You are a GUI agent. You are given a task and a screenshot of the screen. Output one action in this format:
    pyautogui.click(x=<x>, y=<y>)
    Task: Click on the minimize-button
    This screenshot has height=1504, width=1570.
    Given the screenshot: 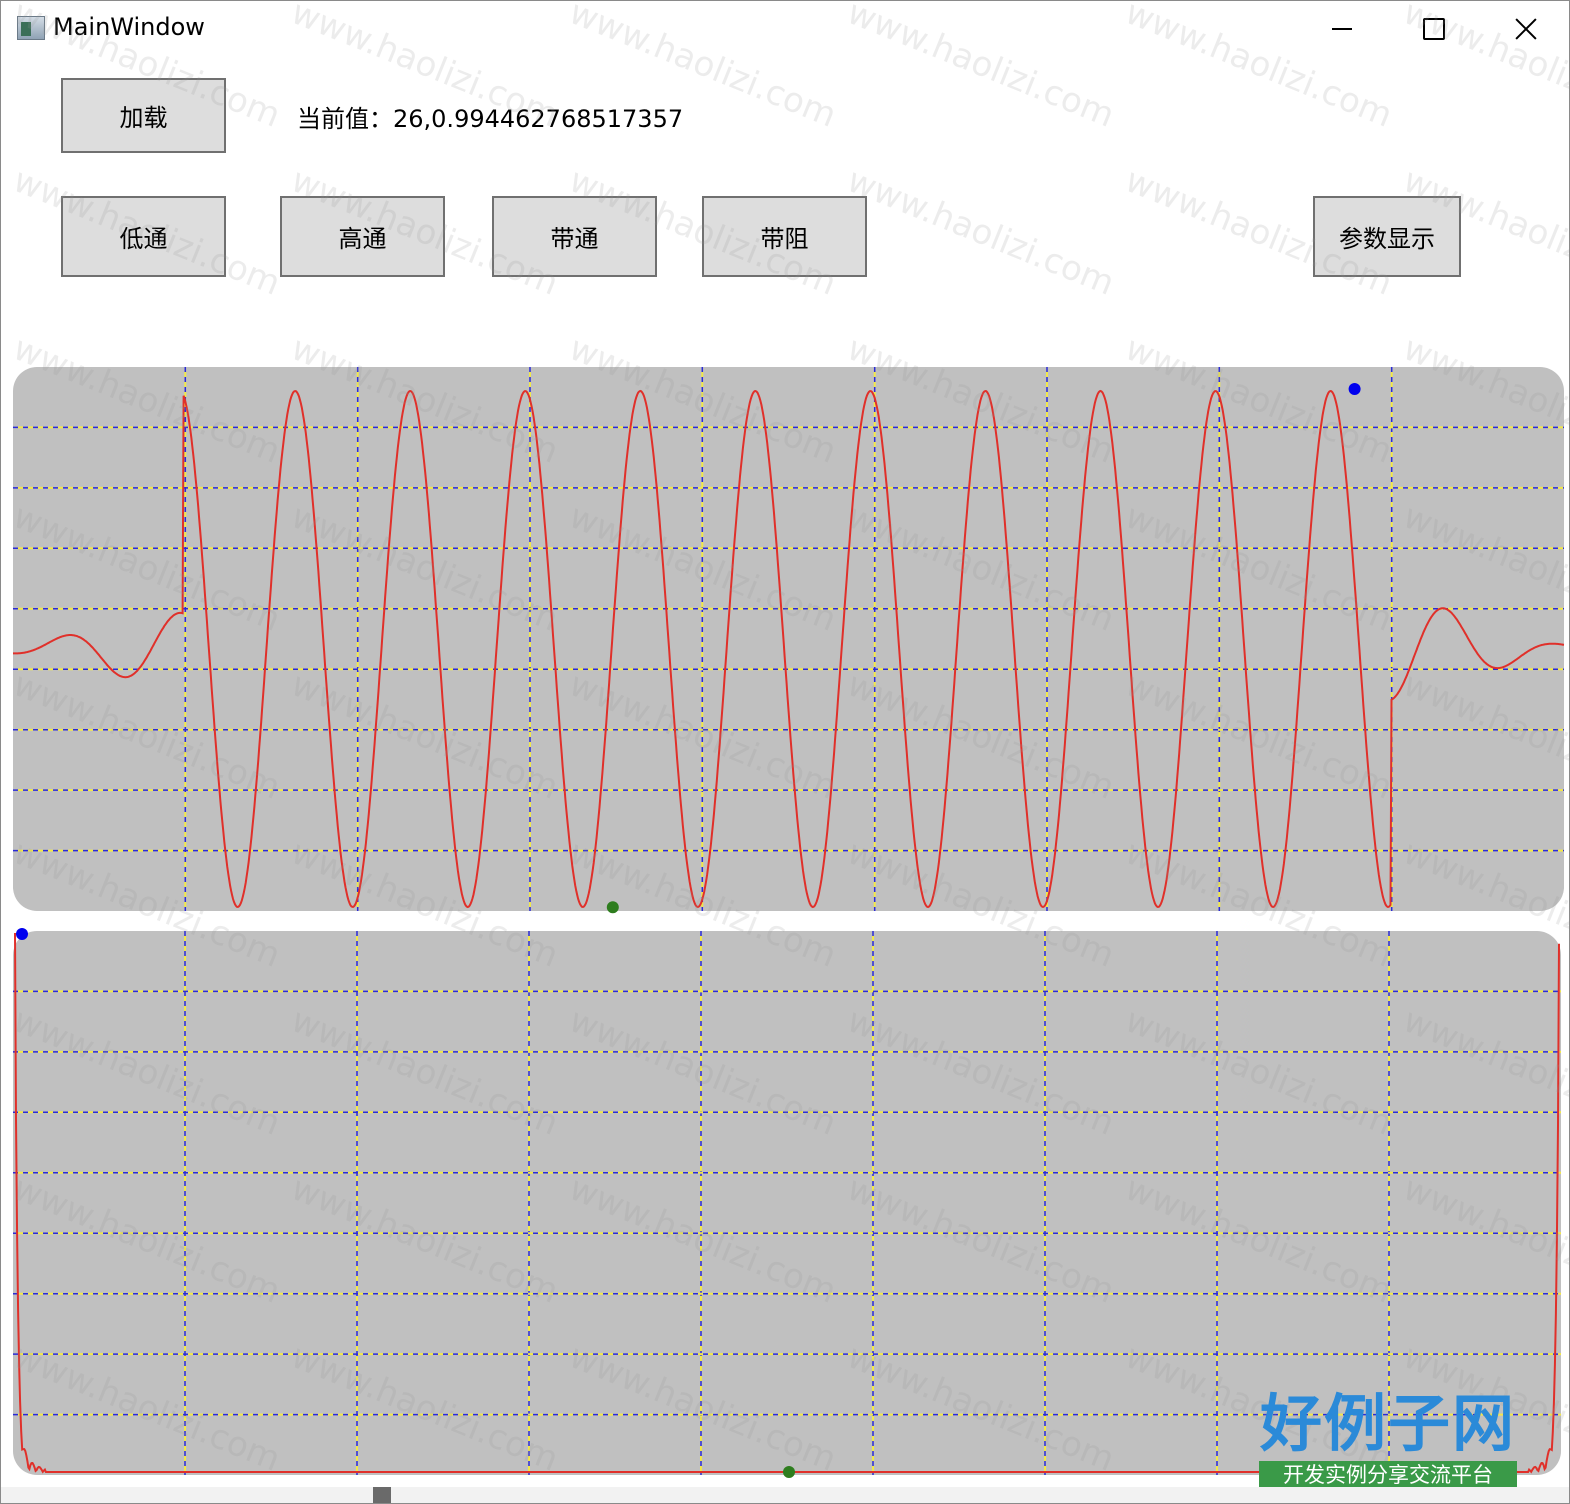 What is the action you would take?
    pyautogui.click(x=1342, y=29)
    